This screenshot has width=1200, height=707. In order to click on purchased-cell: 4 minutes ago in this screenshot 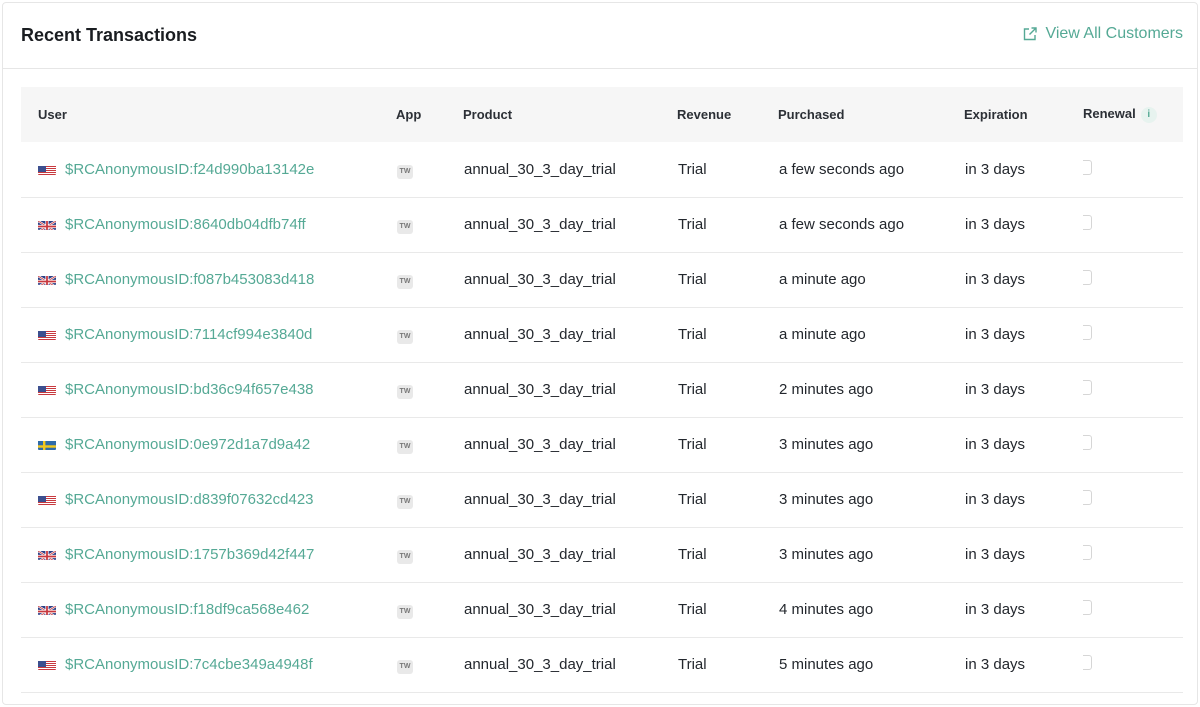, I will do `click(826, 609)`.